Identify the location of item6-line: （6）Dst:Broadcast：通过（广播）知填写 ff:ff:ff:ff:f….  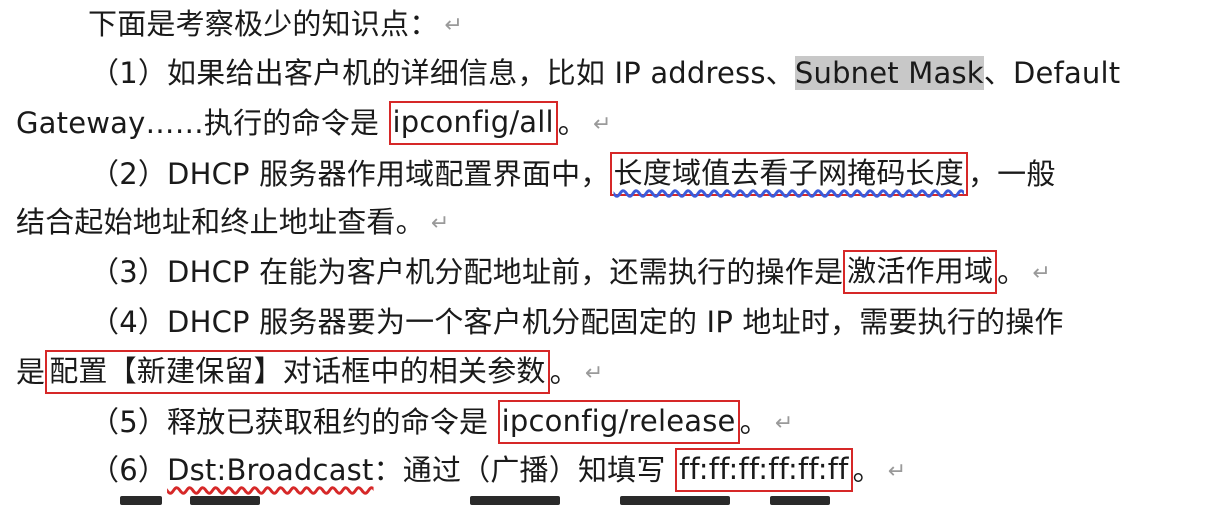
(654, 470).